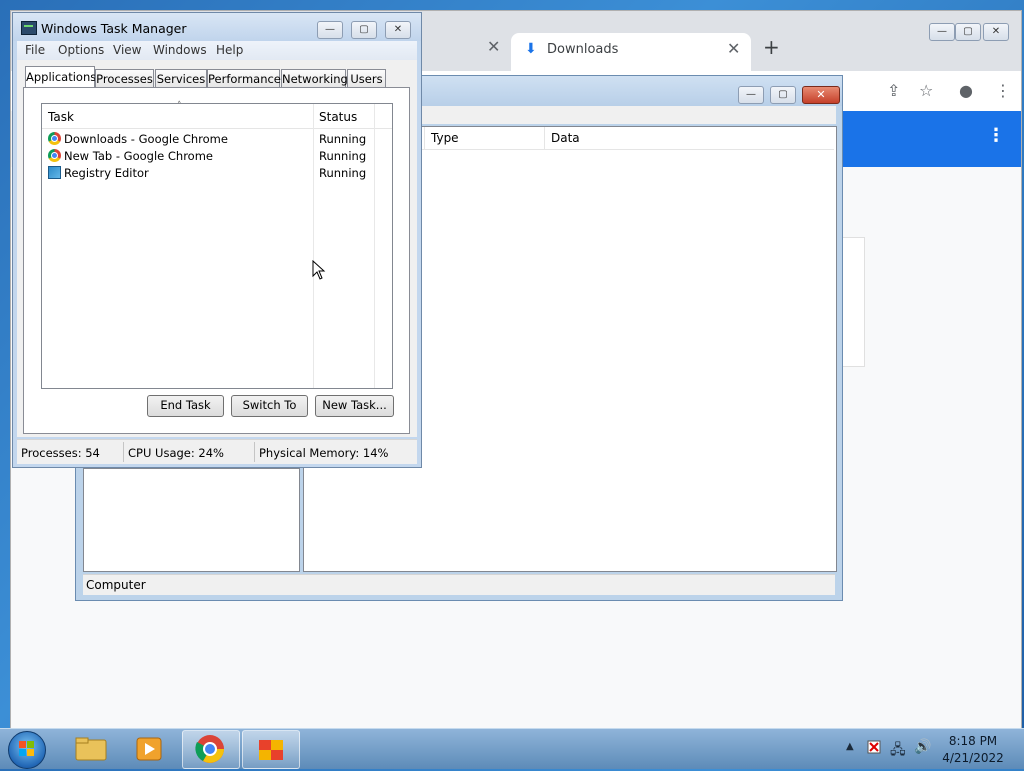  Describe the element at coordinates (926, 90) in the screenshot. I see `star-icon: ☆` at that location.